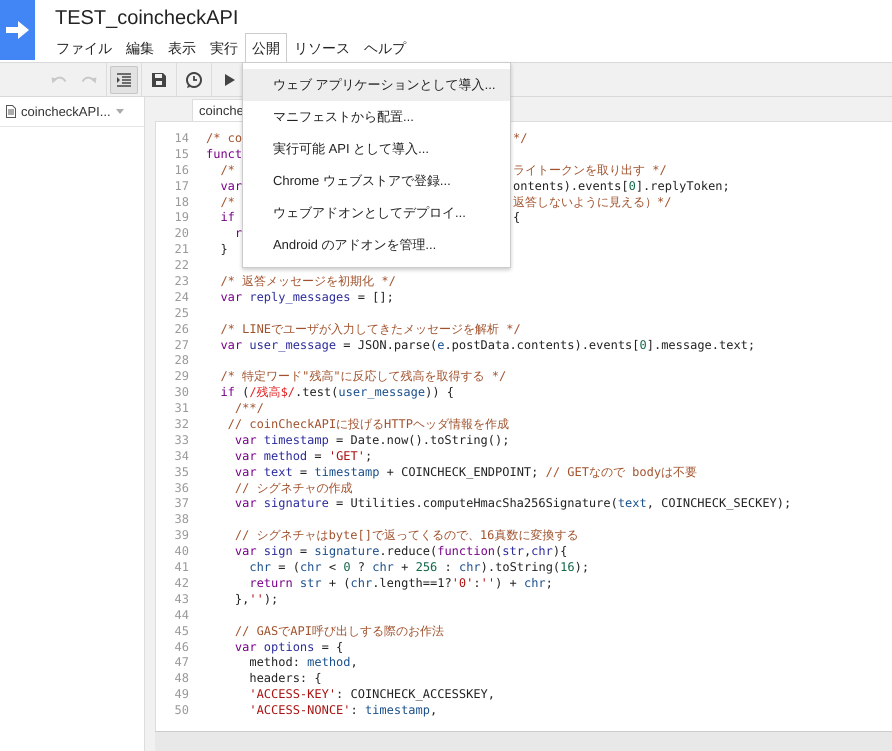 The width and height of the screenshot is (892, 751). What do you see at coordinates (621, 186) in the screenshot?
I see `code-line: ontents).events[0].replyToken;` at bounding box center [621, 186].